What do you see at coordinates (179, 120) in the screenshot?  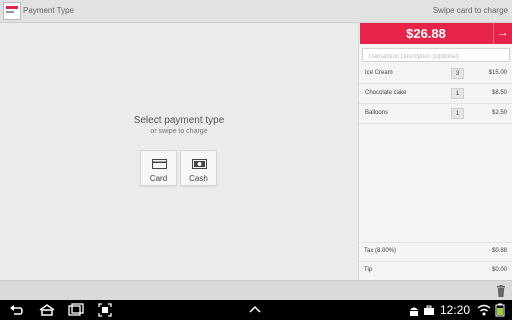 I see `select-payment-heading: Select payment type` at bounding box center [179, 120].